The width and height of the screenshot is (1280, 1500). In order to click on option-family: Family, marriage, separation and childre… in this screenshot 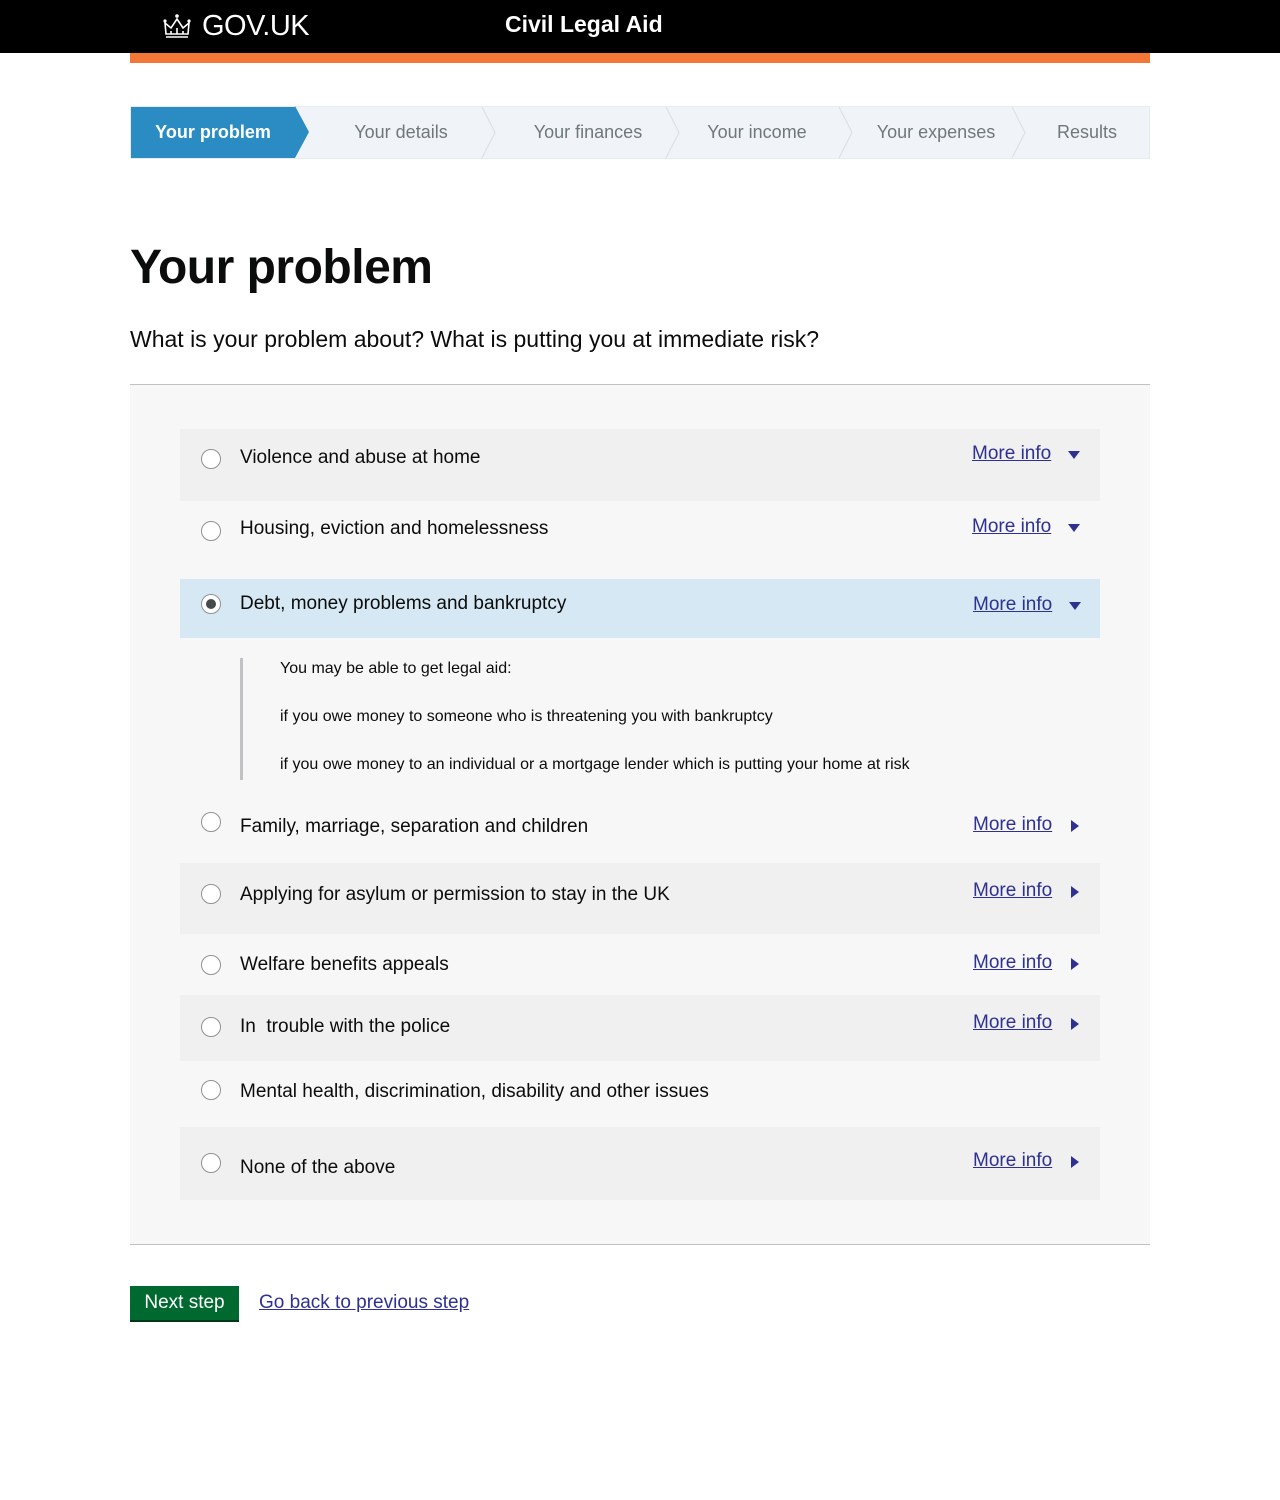, I will do `click(640, 829)`.